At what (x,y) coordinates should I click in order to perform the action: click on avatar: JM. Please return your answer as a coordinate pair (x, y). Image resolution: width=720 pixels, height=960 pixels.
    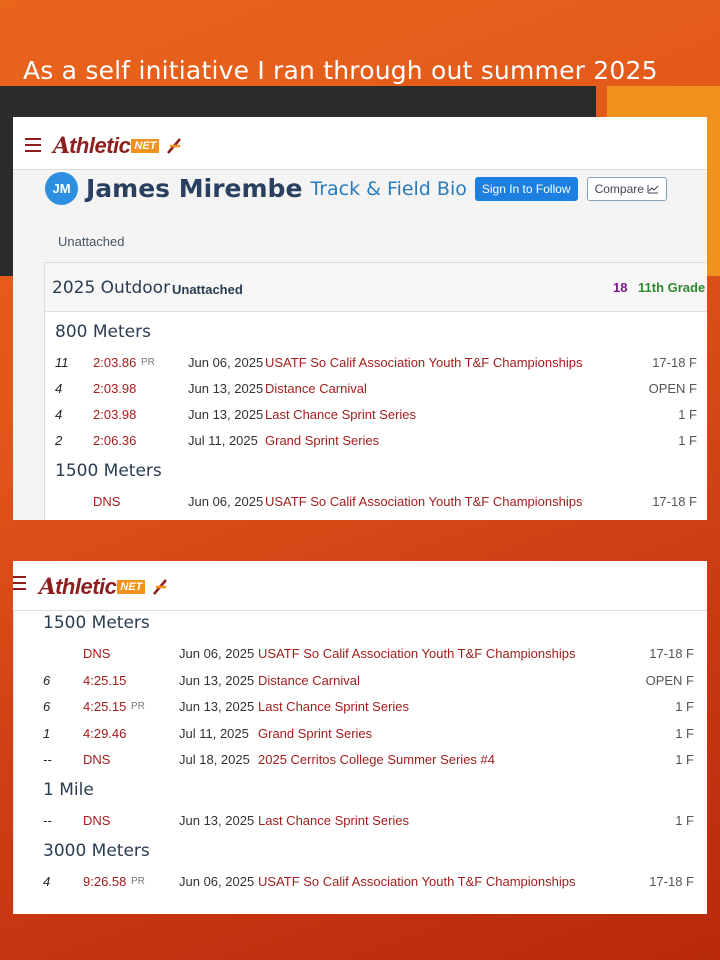
    Looking at the image, I should click on (61, 188).